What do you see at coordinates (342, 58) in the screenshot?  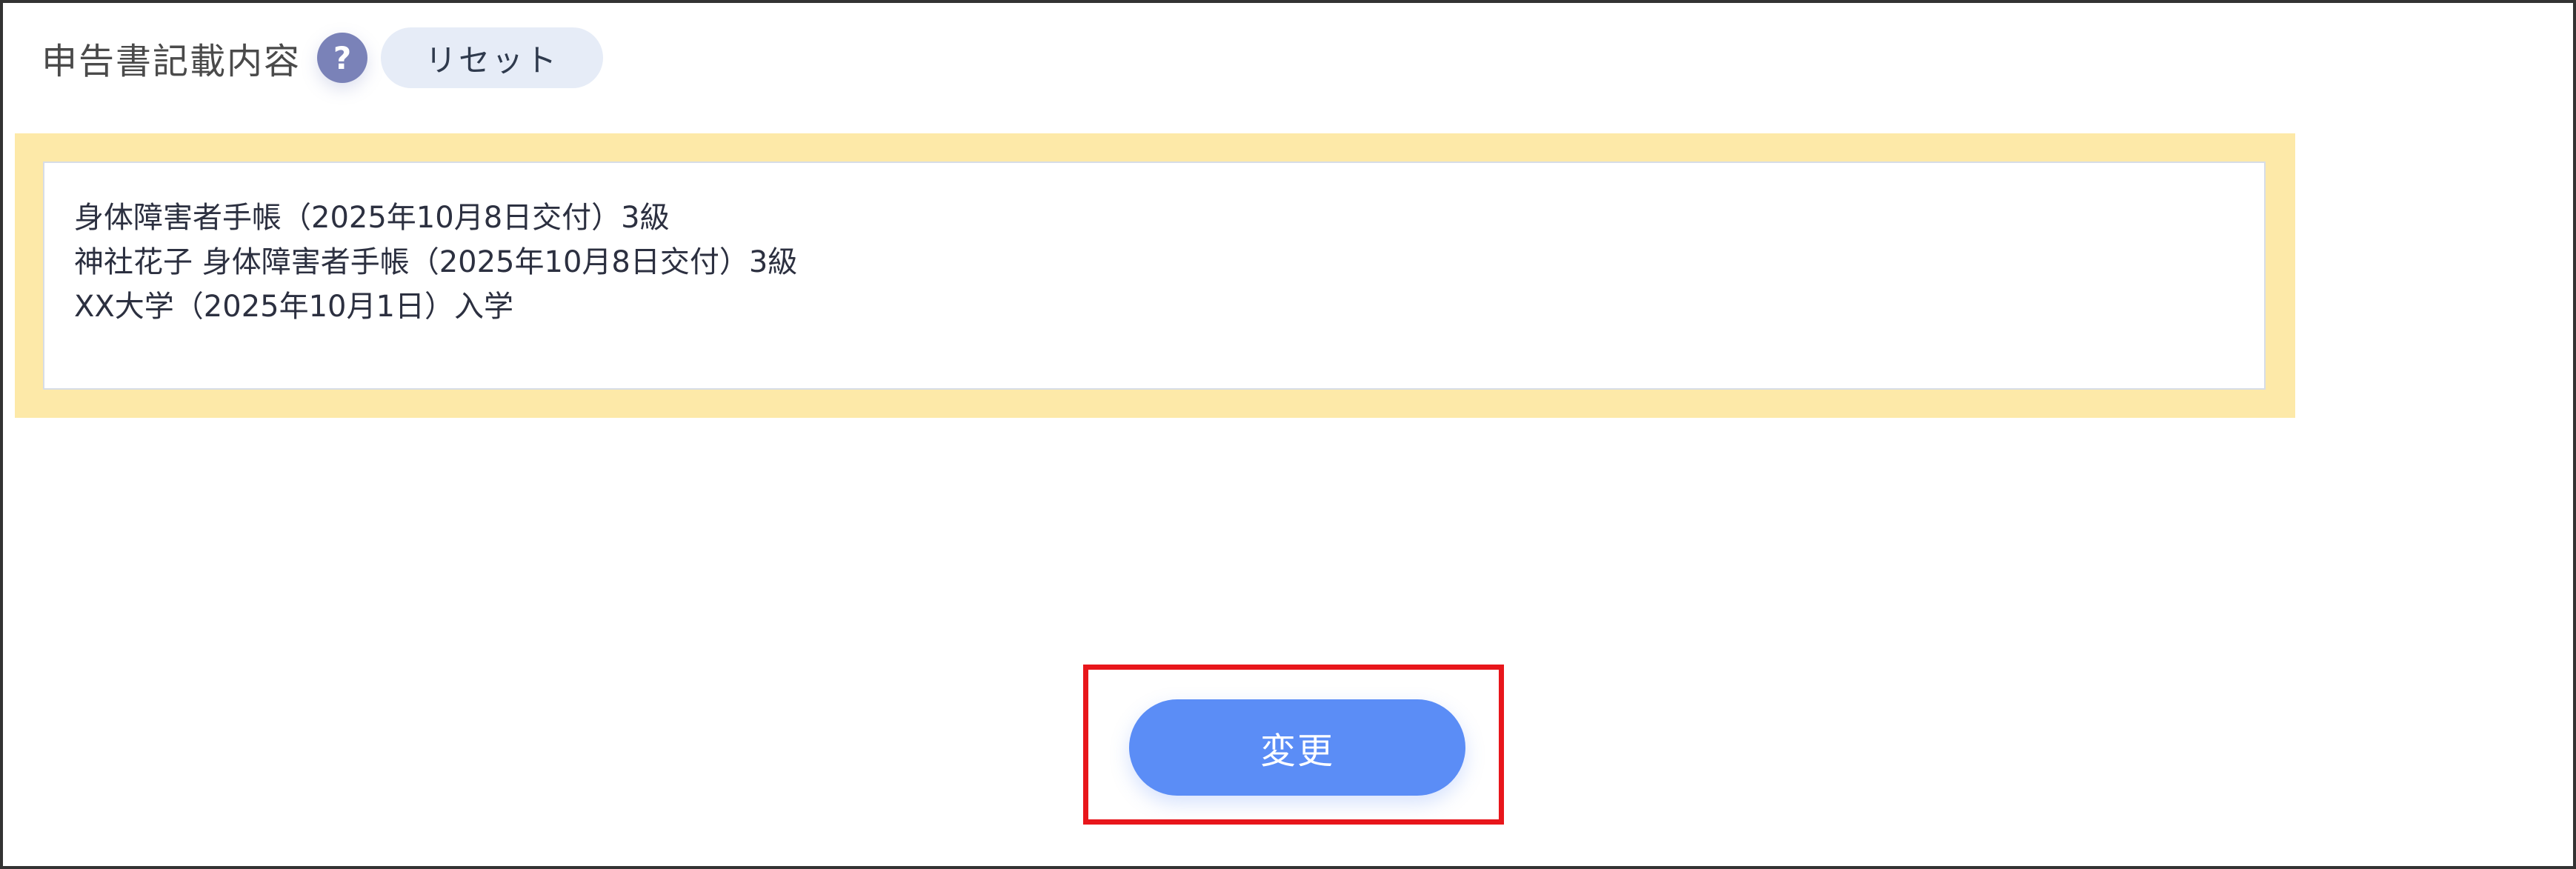 I see `help-icon: ?` at bounding box center [342, 58].